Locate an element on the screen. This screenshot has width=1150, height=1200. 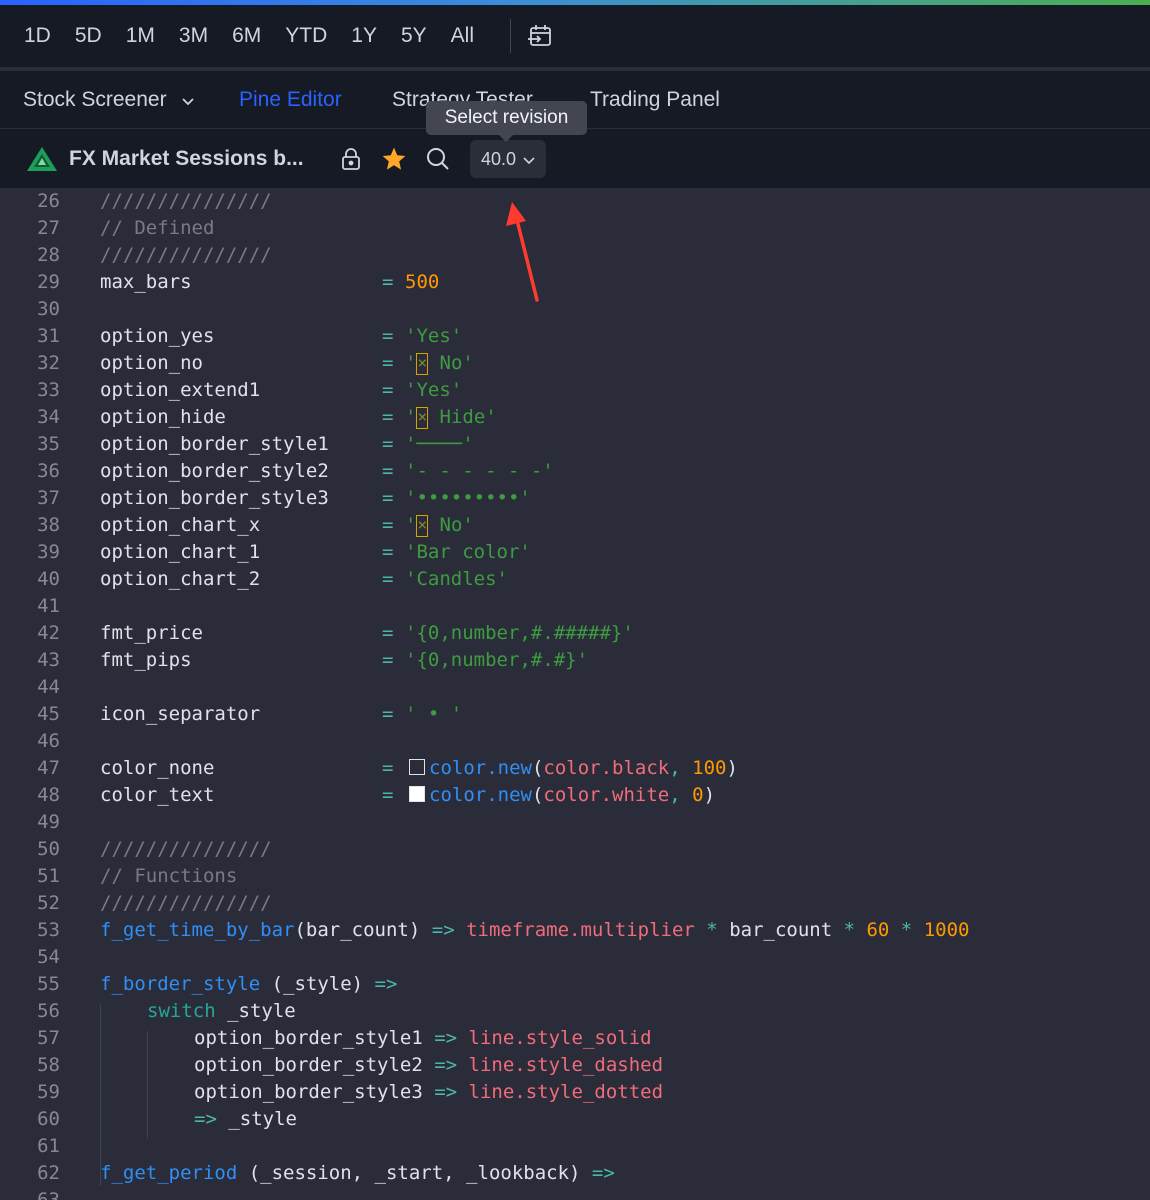
timeframe-ytd: YTD is located at coordinates (306, 36).